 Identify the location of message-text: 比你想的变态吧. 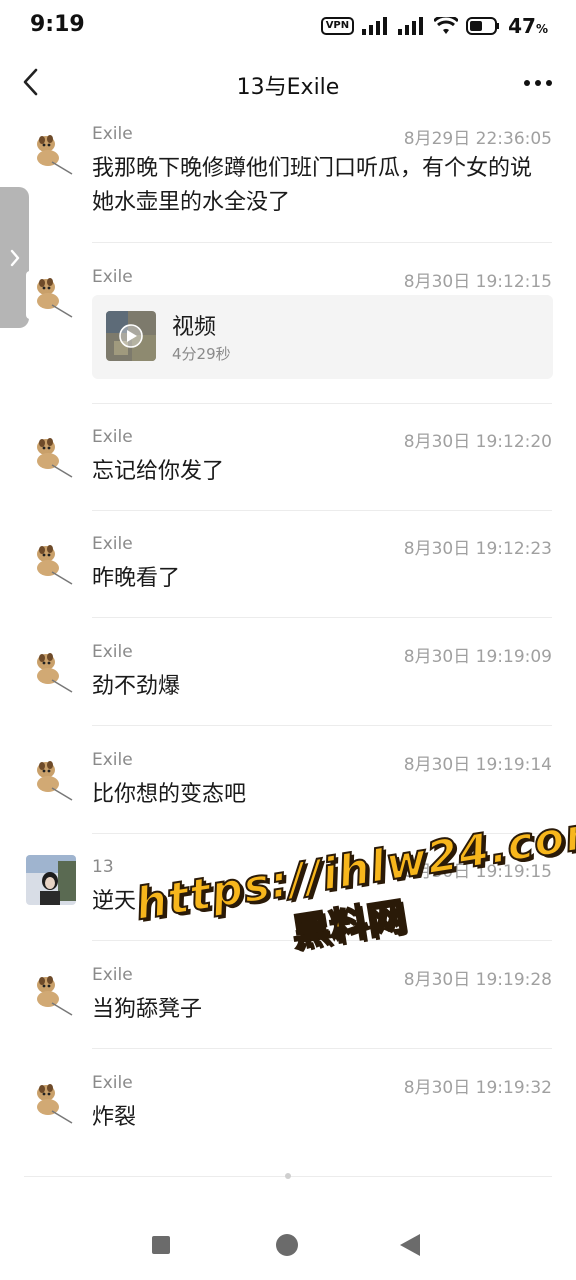
(169, 794).